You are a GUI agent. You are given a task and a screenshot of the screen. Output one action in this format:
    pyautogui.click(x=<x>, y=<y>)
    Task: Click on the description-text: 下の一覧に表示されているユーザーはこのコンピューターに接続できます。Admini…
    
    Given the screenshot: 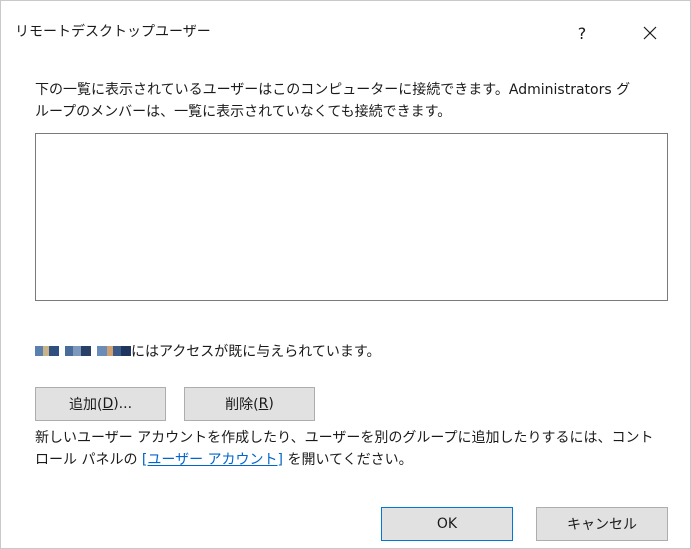 What is the action you would take?
    pyautogui.click(x=355, y=101)
    